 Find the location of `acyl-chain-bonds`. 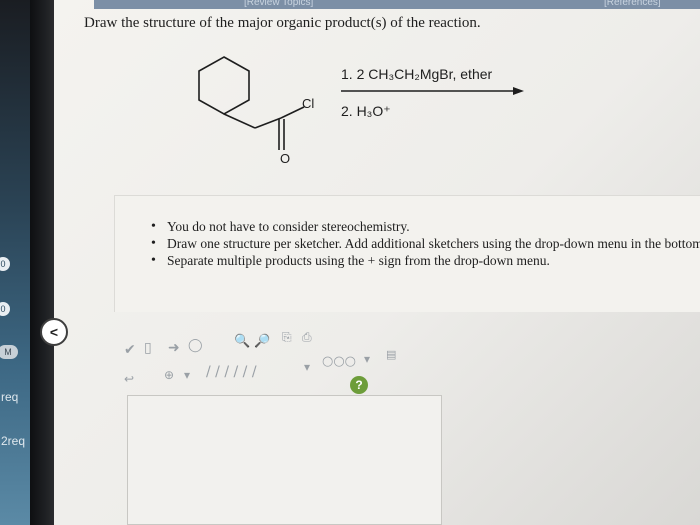

acyl-chain-bonds is located at coordinates (264, 128).